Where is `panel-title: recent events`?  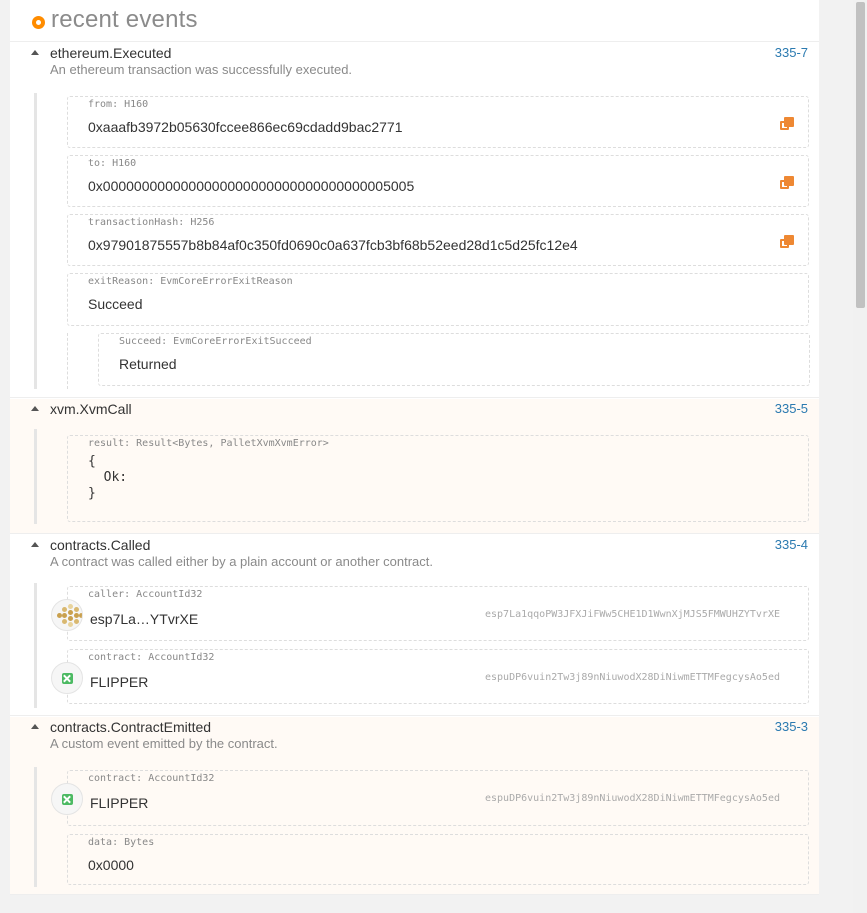
panel-title: recent events is located at coordinates (124, 19).